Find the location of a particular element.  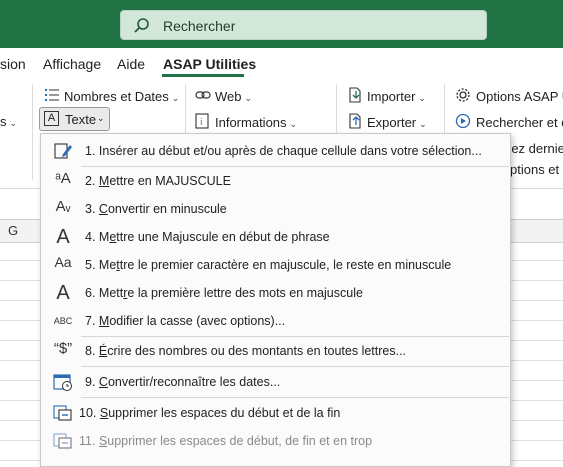

numbers-list-icon is located at coordinates (52, 95).